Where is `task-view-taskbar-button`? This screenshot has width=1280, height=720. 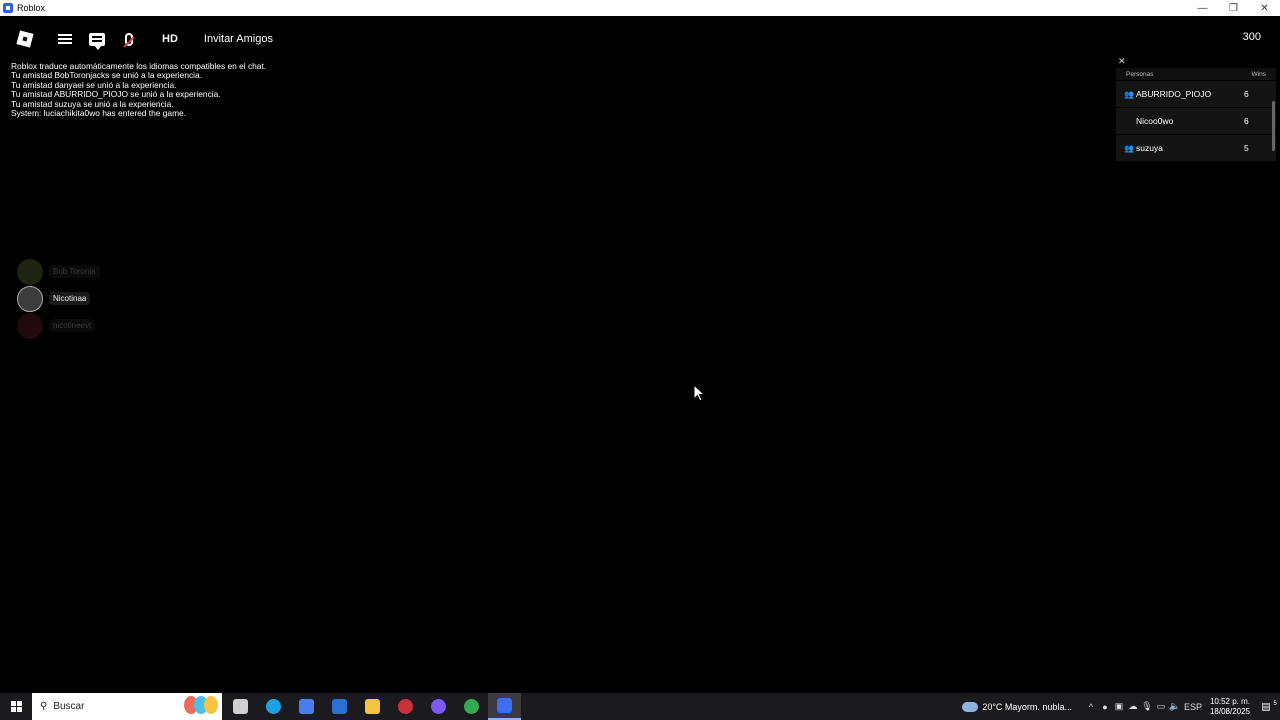
task-view-taskbar-button is located at coordinates (240, 706).